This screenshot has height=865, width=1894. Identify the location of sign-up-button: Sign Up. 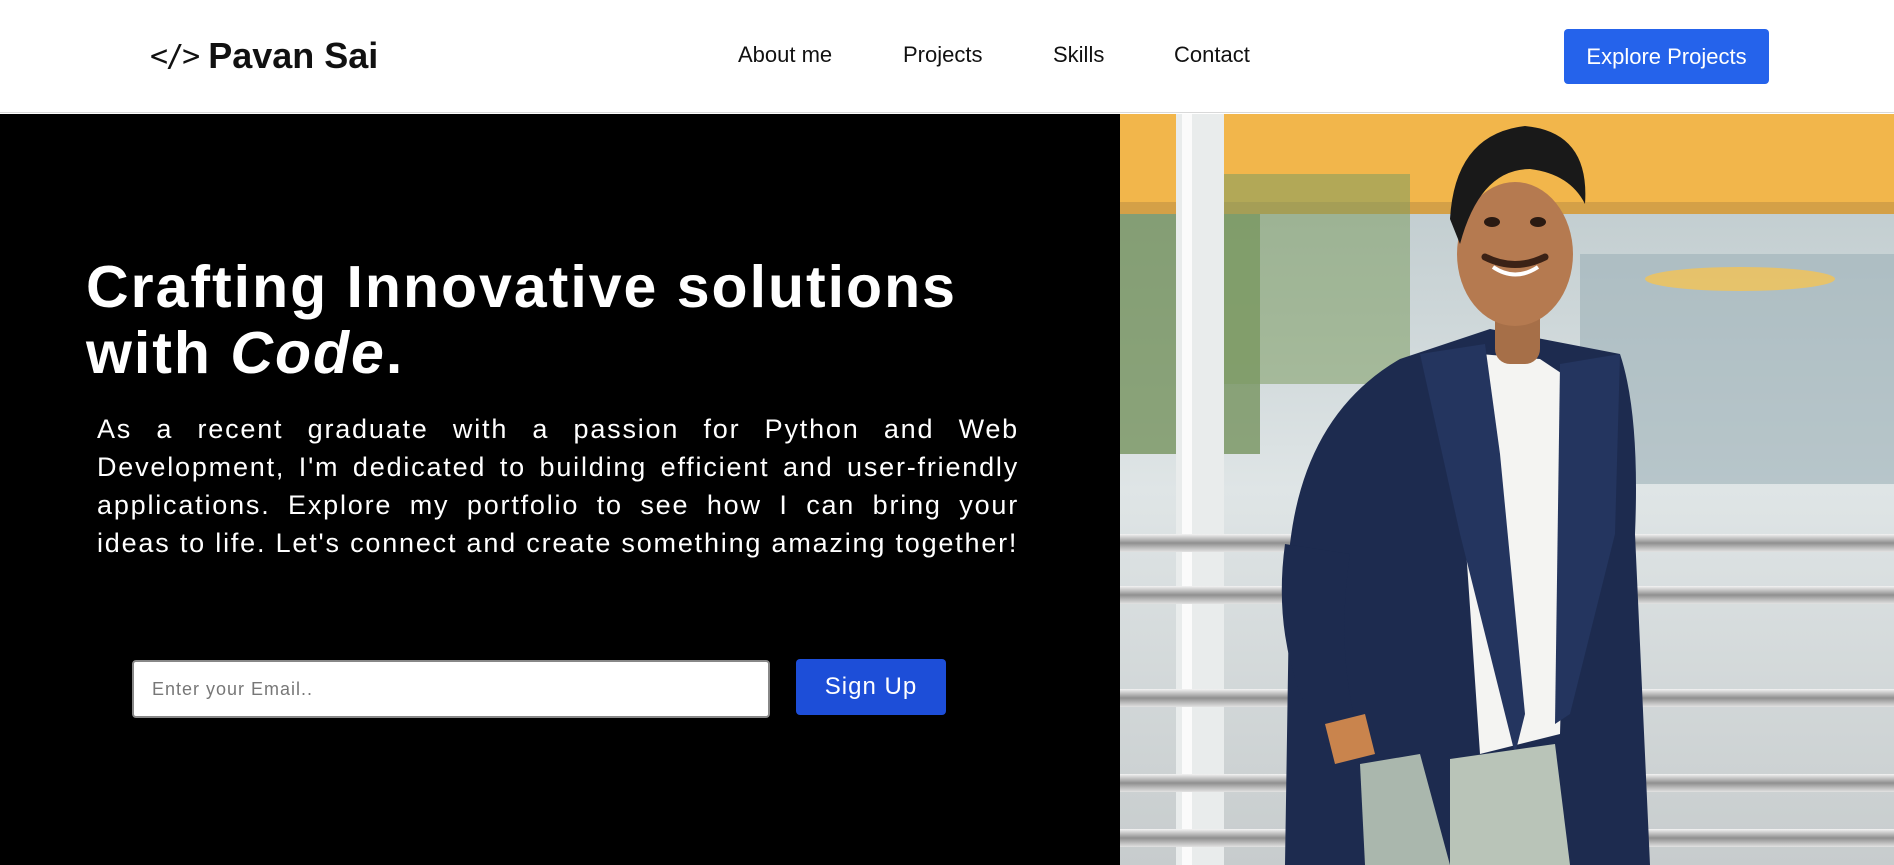
(871, 687).